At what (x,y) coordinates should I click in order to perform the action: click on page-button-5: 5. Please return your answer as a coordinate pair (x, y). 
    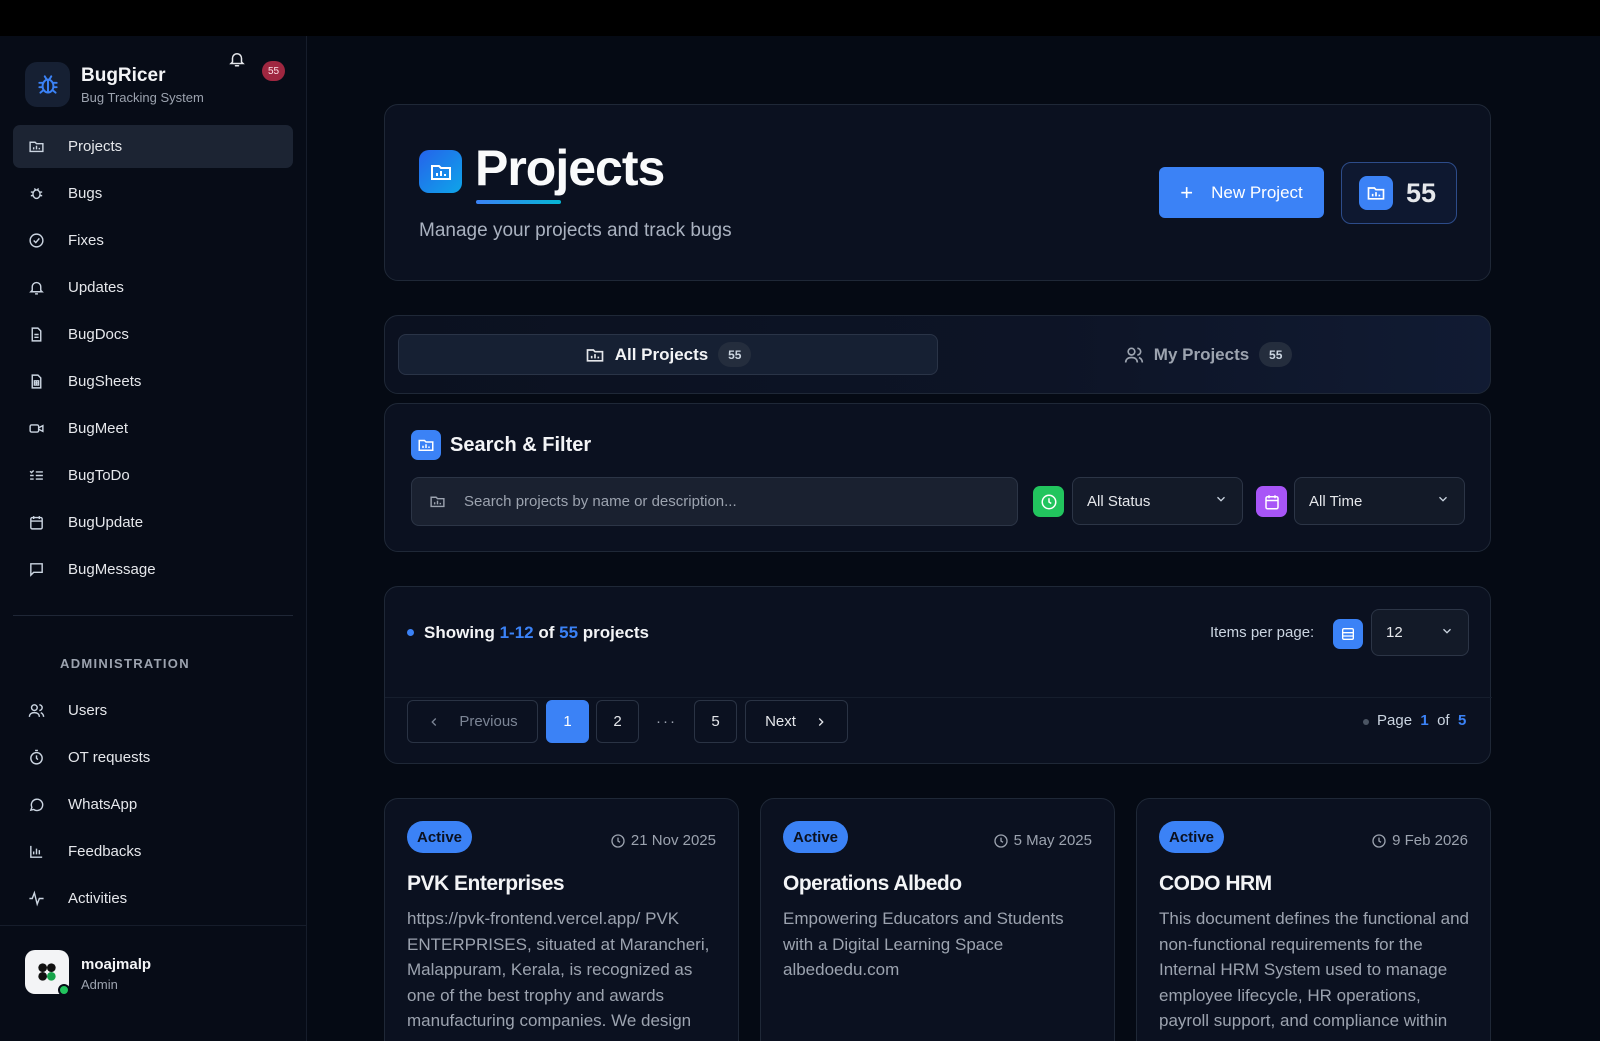
    Looking at the image, I should click on (715, 721).